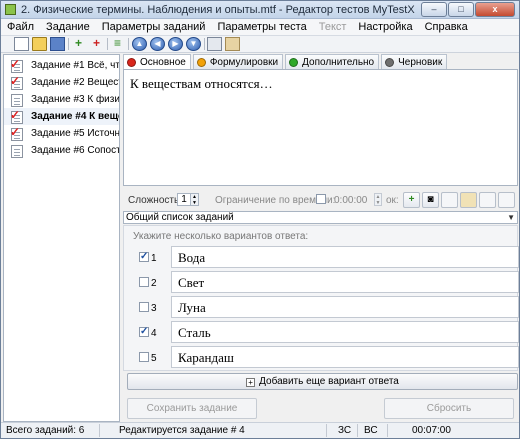 This screenshot has height=439, width=520. I want to click on task-item-4: ✓ Задание #4 К вещест, so click(61, 116).